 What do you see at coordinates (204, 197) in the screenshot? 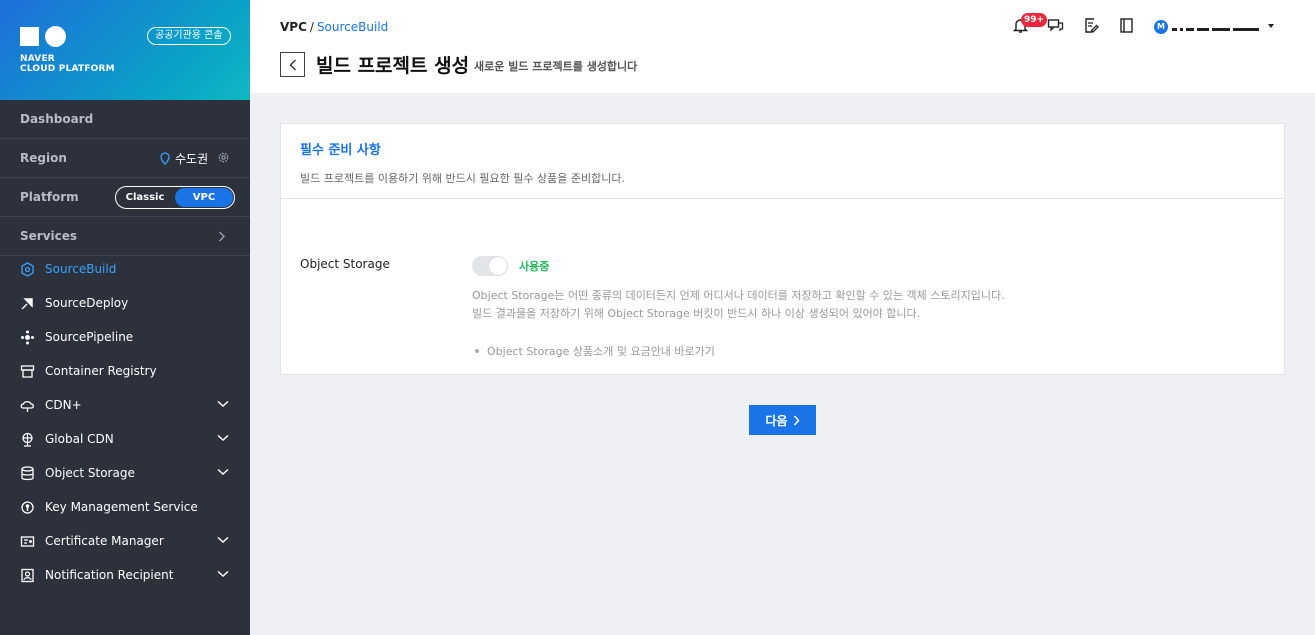
I see `platform-vpc-option: VPC` at bounding box center [204, 197].